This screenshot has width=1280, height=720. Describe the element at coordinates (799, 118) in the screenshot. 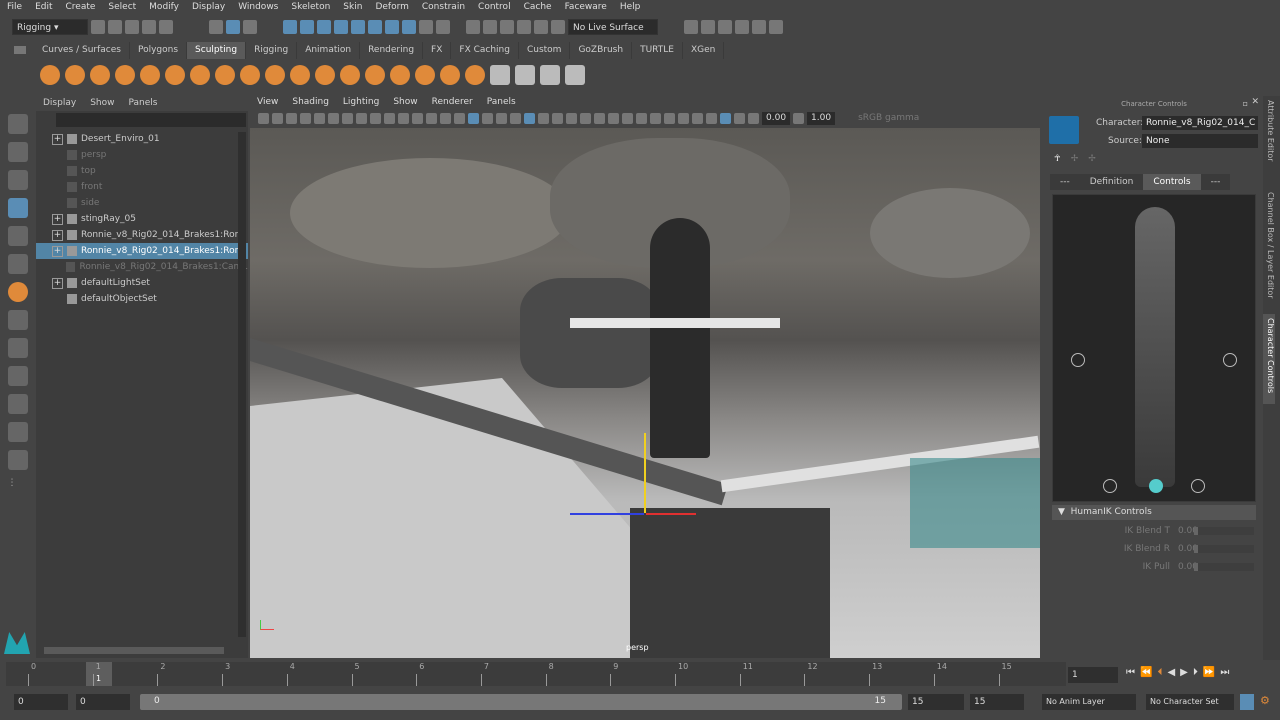

I see `gamma-icon` at that location.